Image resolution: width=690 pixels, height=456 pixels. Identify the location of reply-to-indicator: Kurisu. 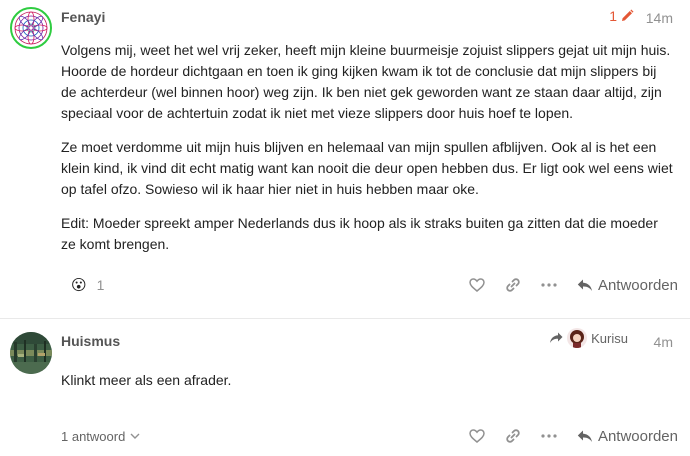
(588, 338).